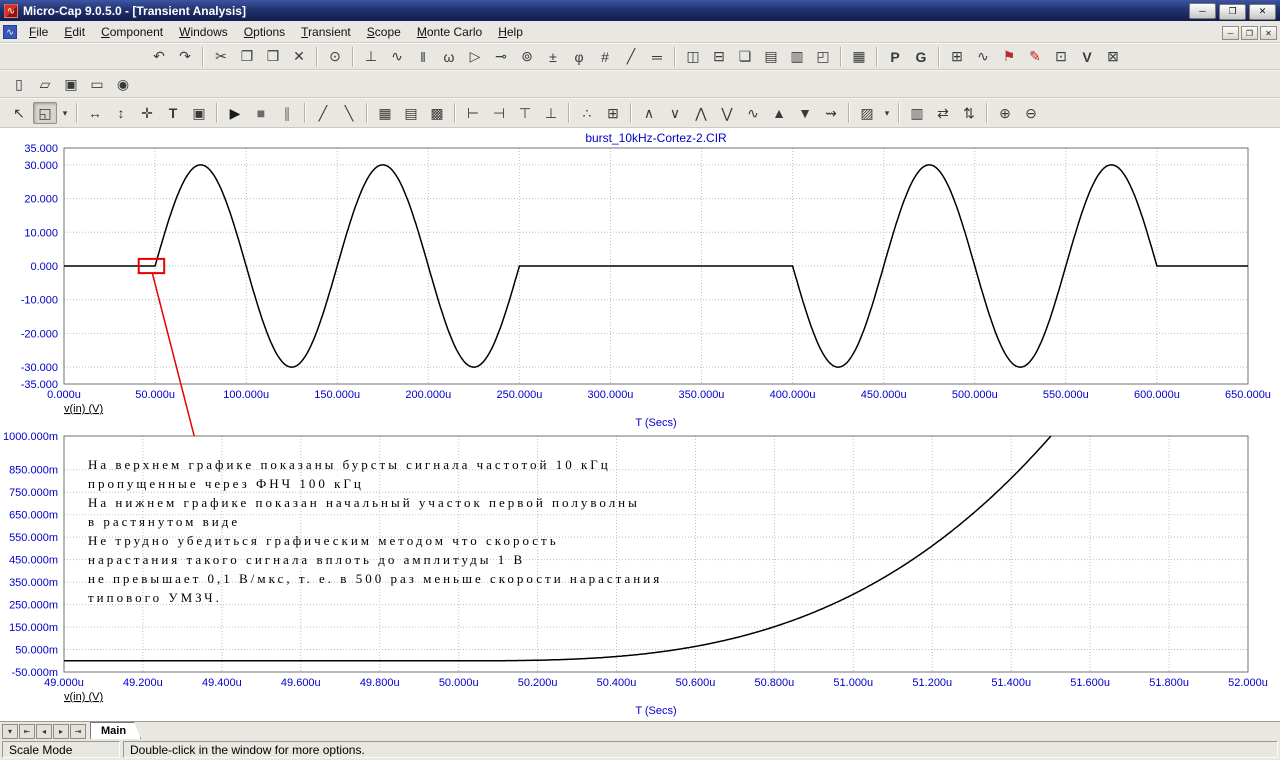 Image resolution: width=1280 pixels, height=760 pixels. I want to click on token-display-button: ⊞, so click(613, 113).